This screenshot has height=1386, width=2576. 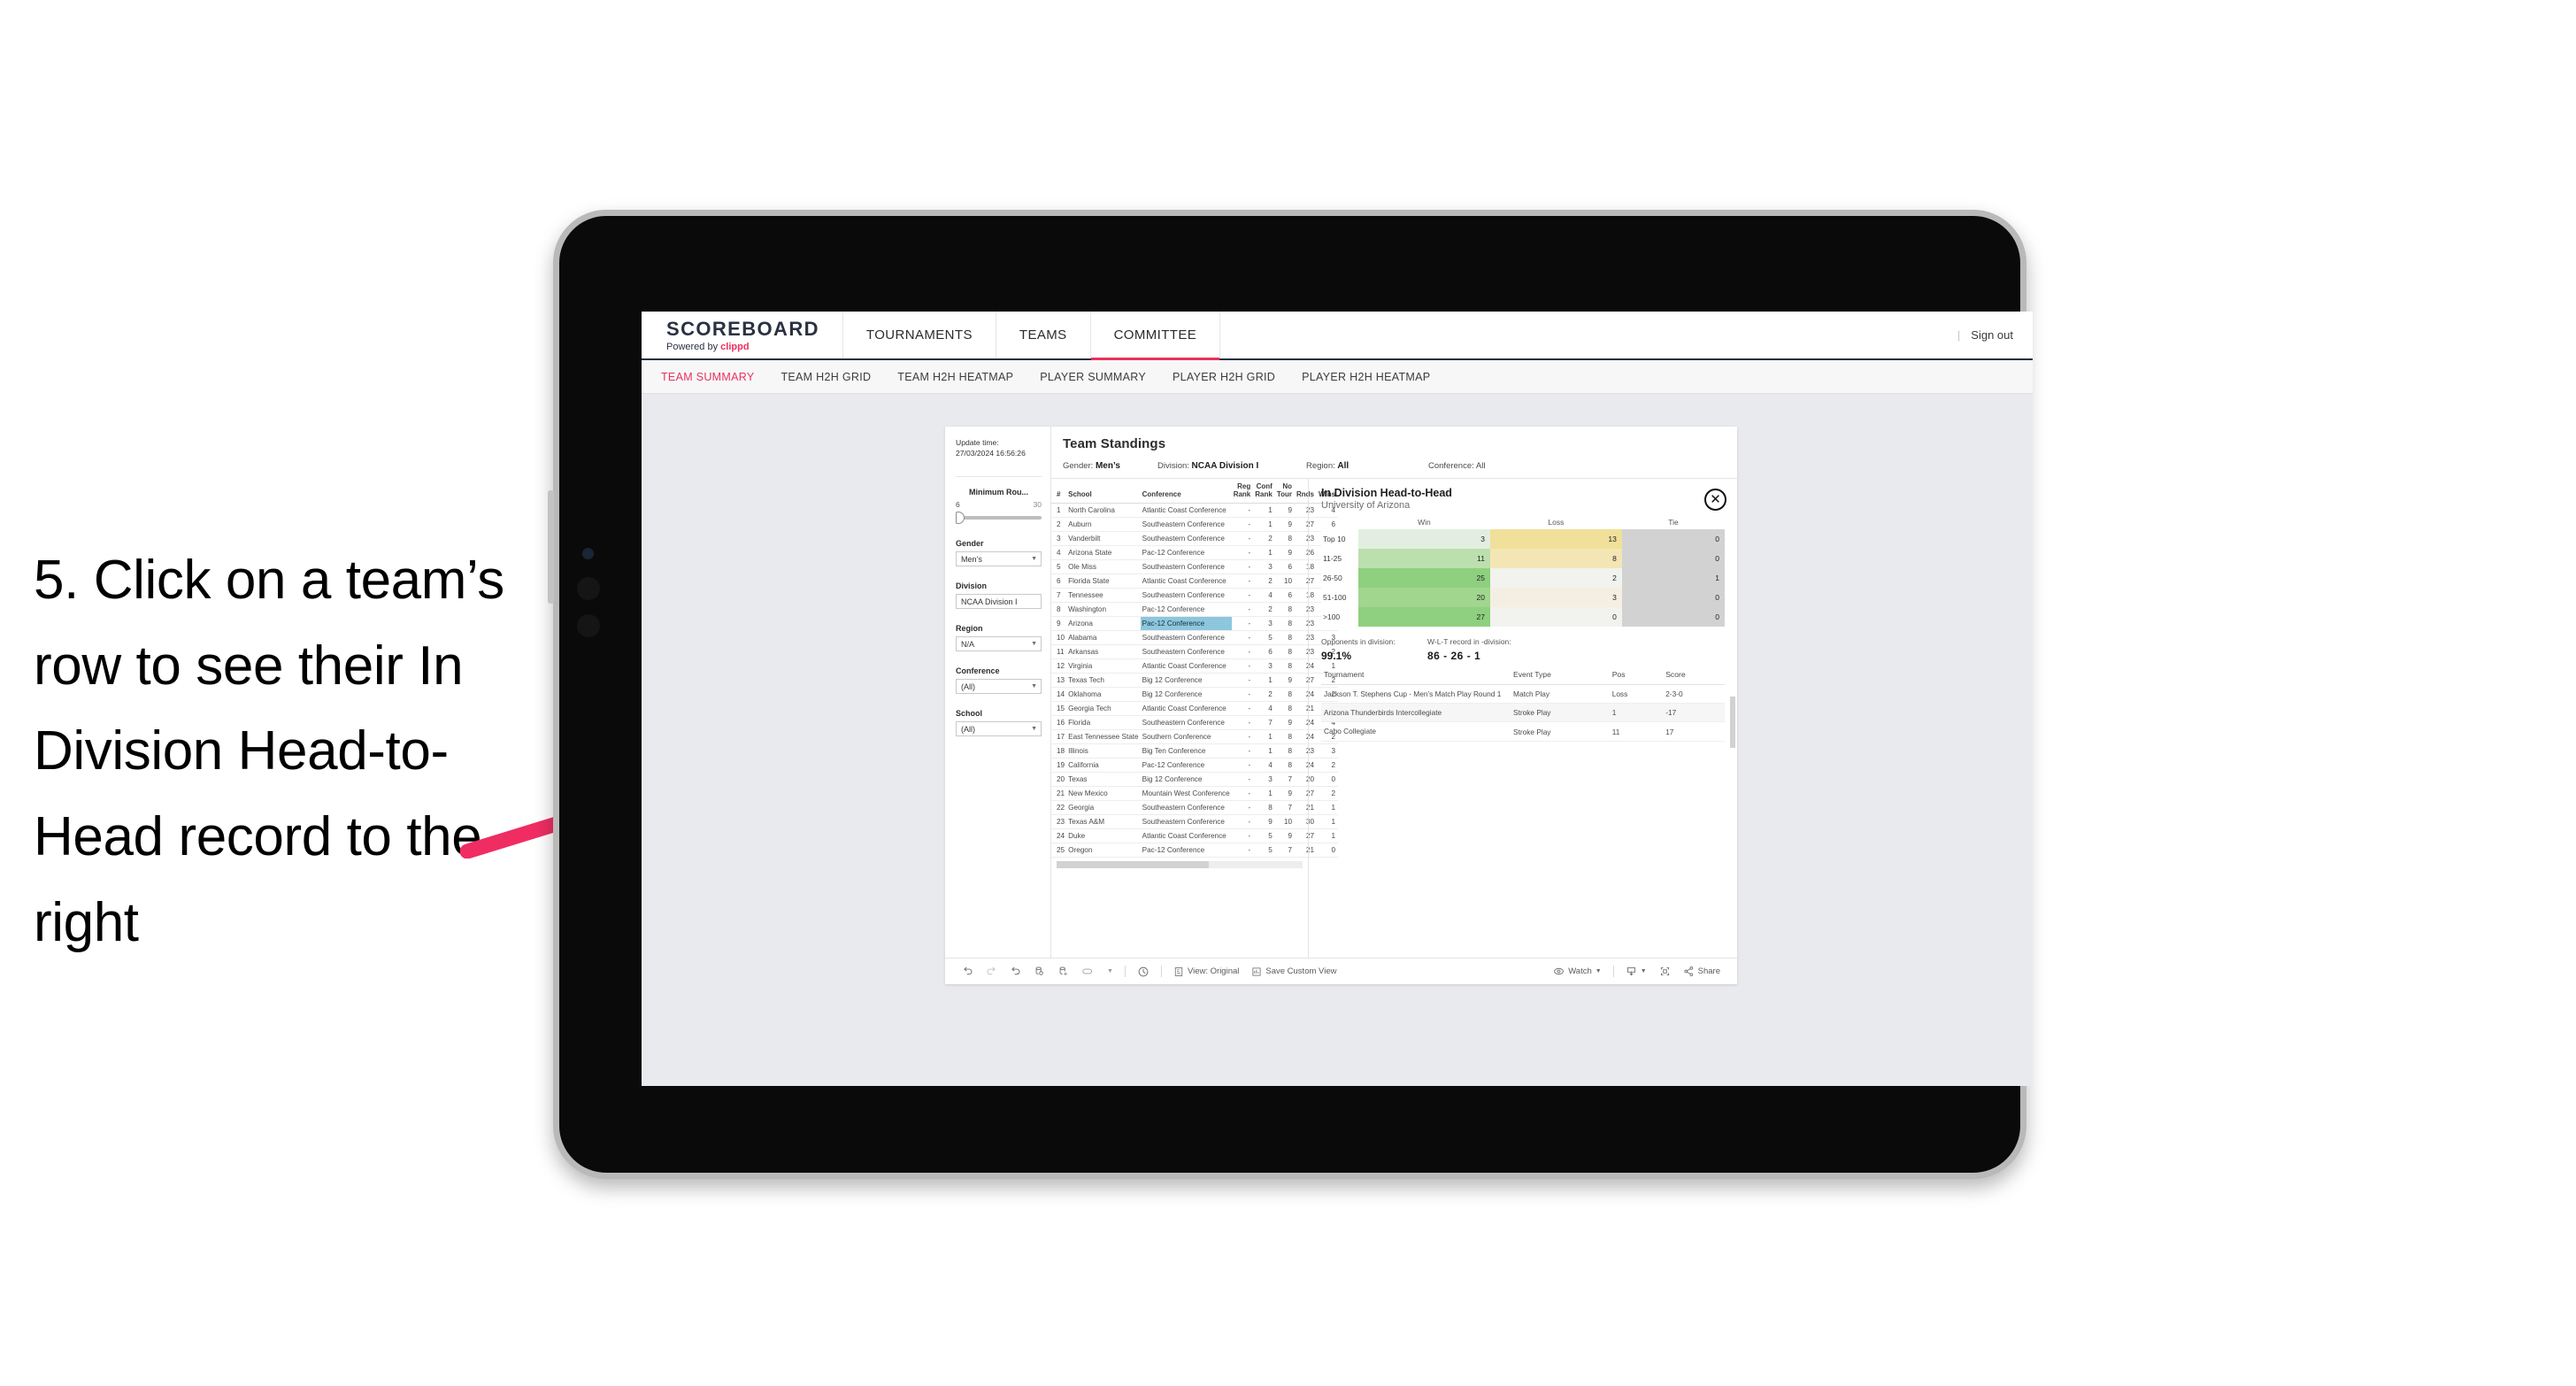 What do you see at coordinates (1665, 972) in the screenshot?
I see `fullscreen-icon` at bounding box center [1665, 972].